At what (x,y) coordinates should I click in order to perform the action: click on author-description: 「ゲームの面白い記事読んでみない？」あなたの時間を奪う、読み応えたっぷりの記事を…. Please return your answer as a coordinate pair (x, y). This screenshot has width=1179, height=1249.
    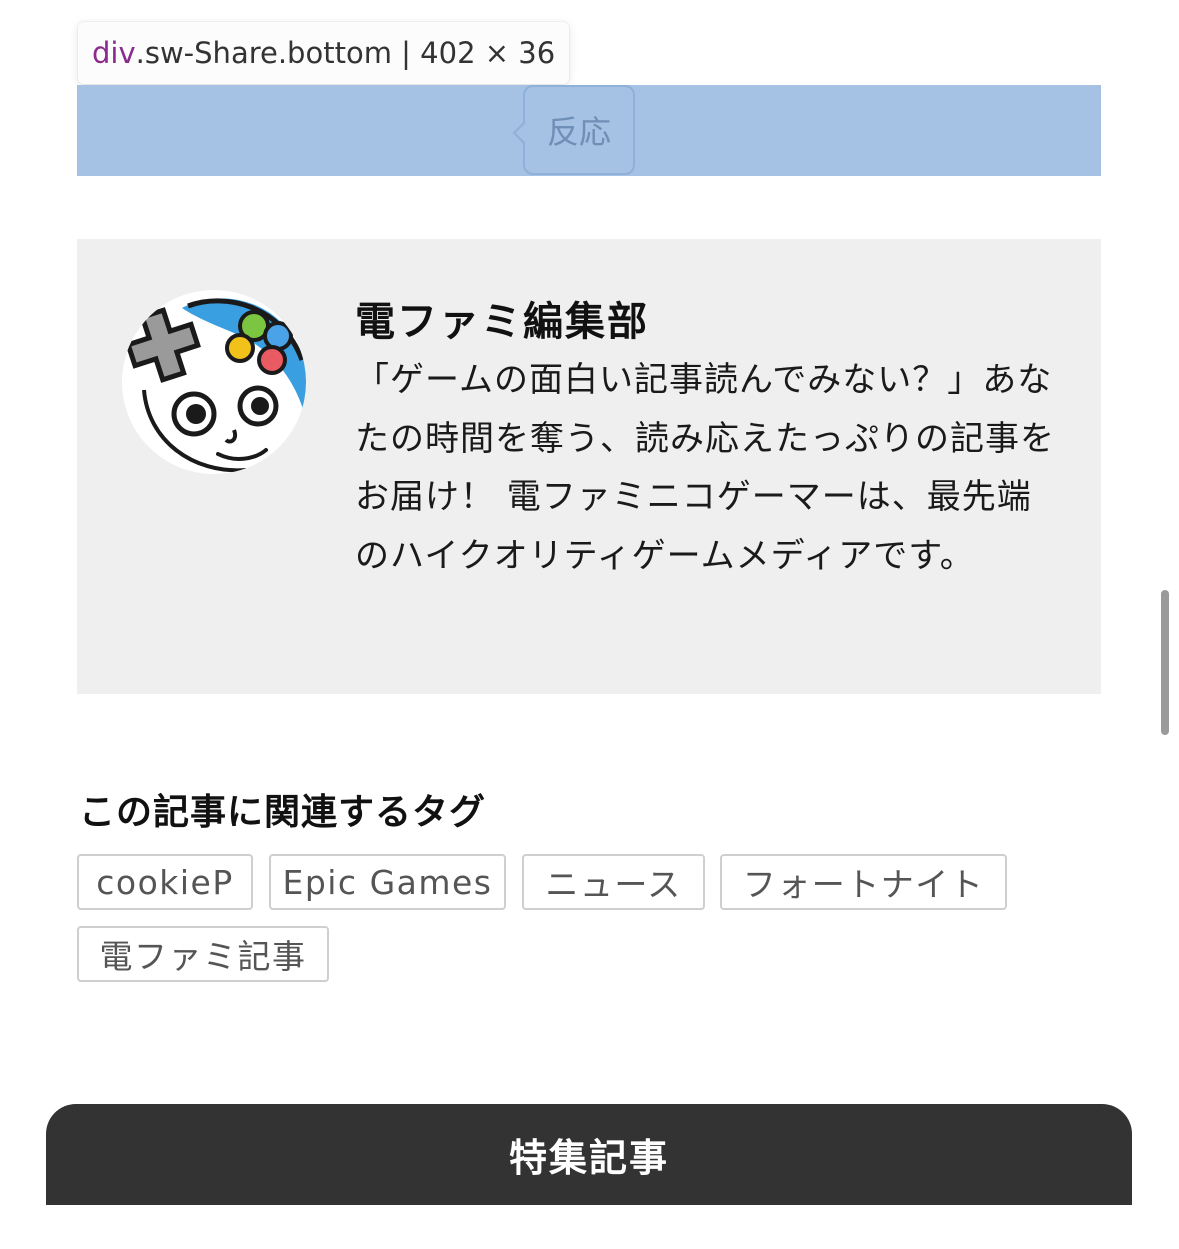
    Looking at the image, I should click on (705, 468).